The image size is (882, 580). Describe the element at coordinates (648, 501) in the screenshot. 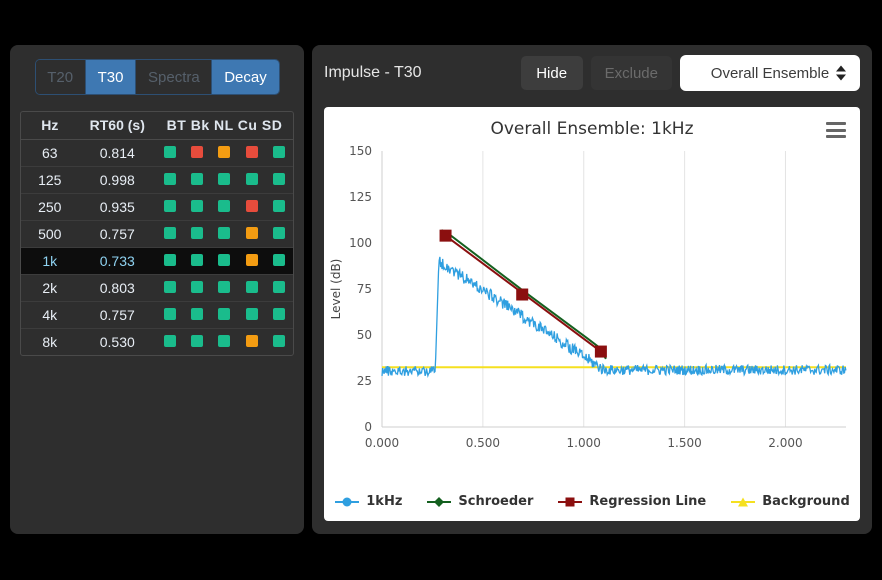

I see `legend-label: Regression Line` at that location.